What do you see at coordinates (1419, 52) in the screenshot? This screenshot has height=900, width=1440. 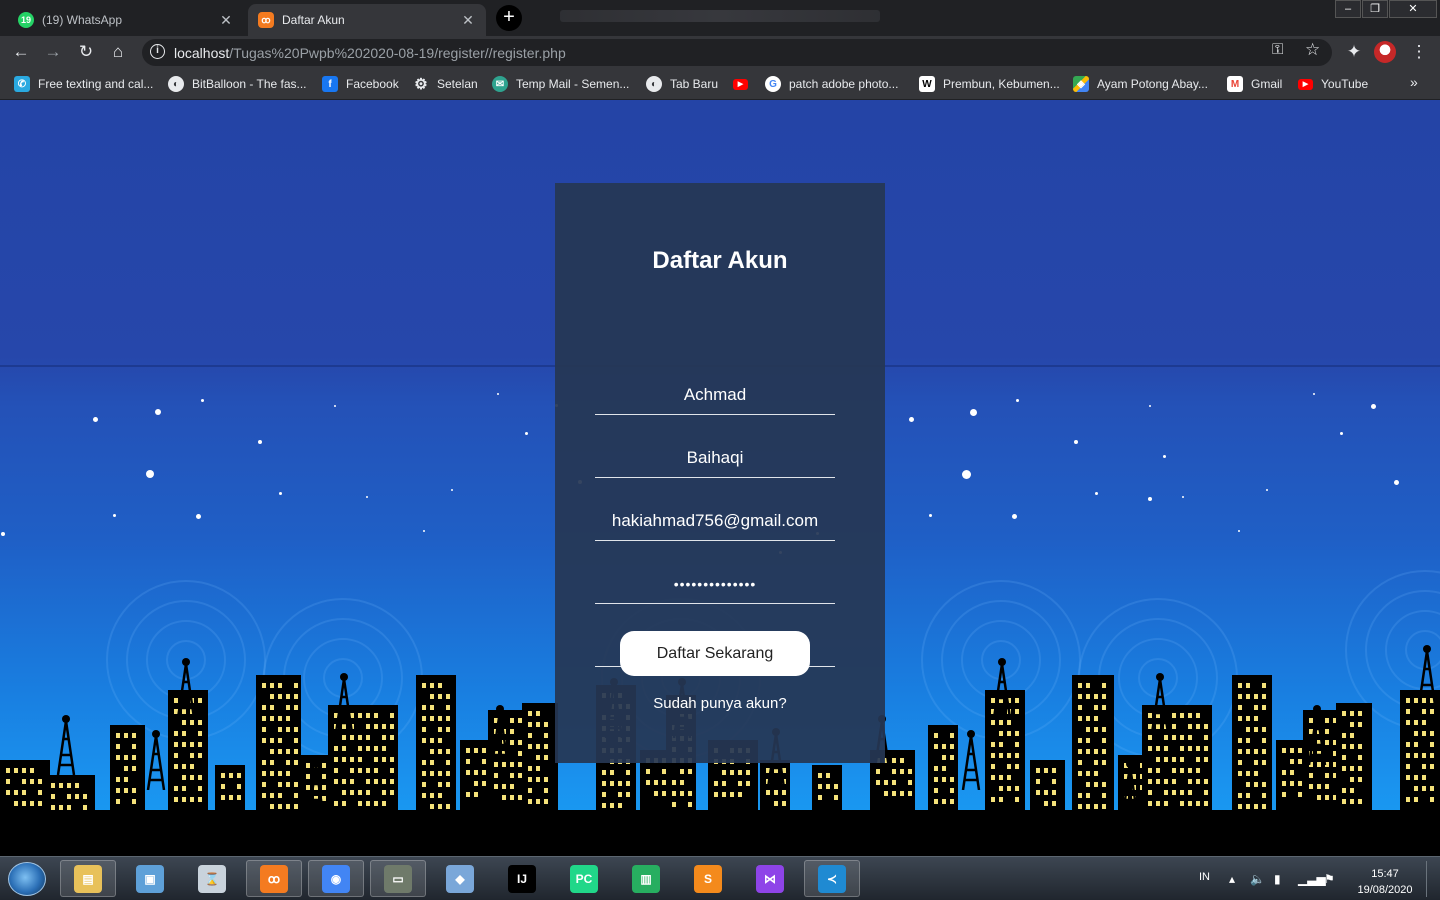 I see `menu-icon: ⋮` at bounding box center [1419, 52].